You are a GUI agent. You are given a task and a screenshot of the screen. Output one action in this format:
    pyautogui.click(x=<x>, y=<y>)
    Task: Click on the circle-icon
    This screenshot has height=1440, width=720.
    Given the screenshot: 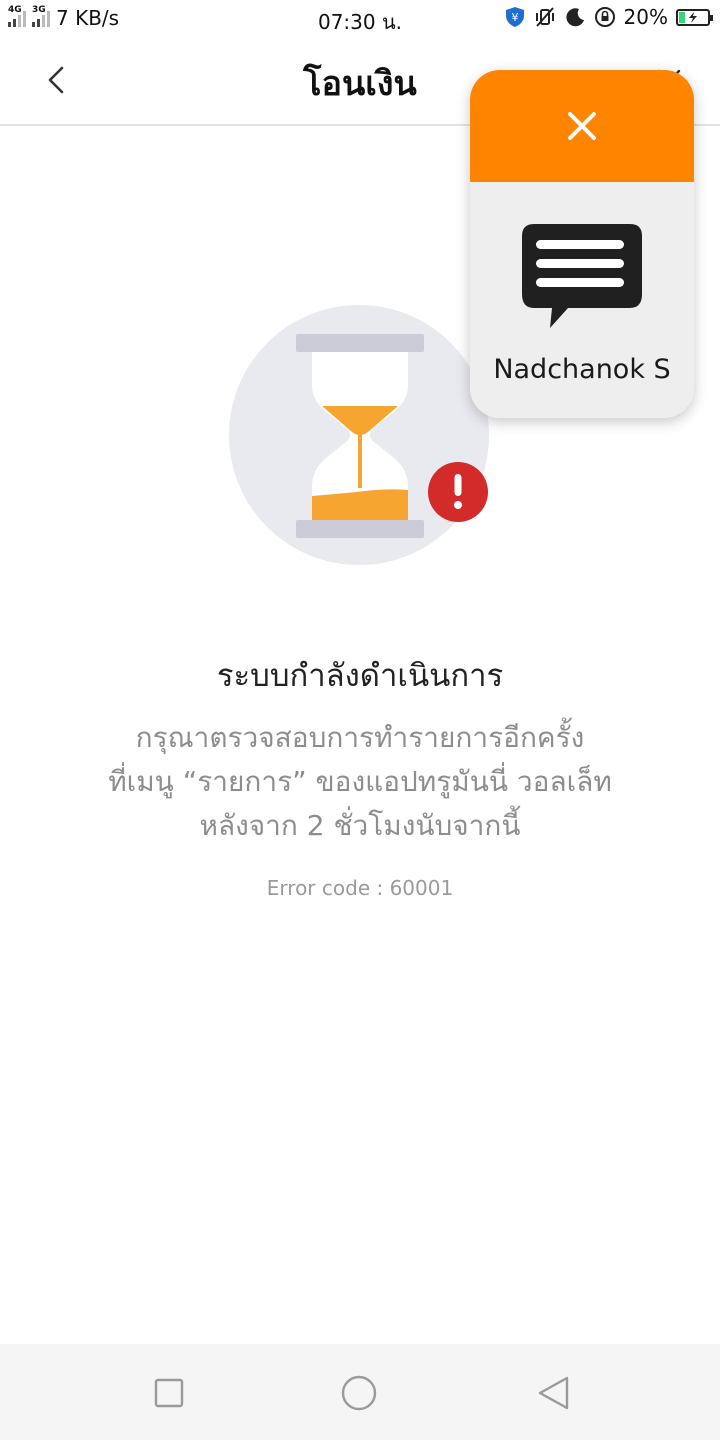 What is the action you would take?
    pyautogui.click(x=359, y=1393)
    